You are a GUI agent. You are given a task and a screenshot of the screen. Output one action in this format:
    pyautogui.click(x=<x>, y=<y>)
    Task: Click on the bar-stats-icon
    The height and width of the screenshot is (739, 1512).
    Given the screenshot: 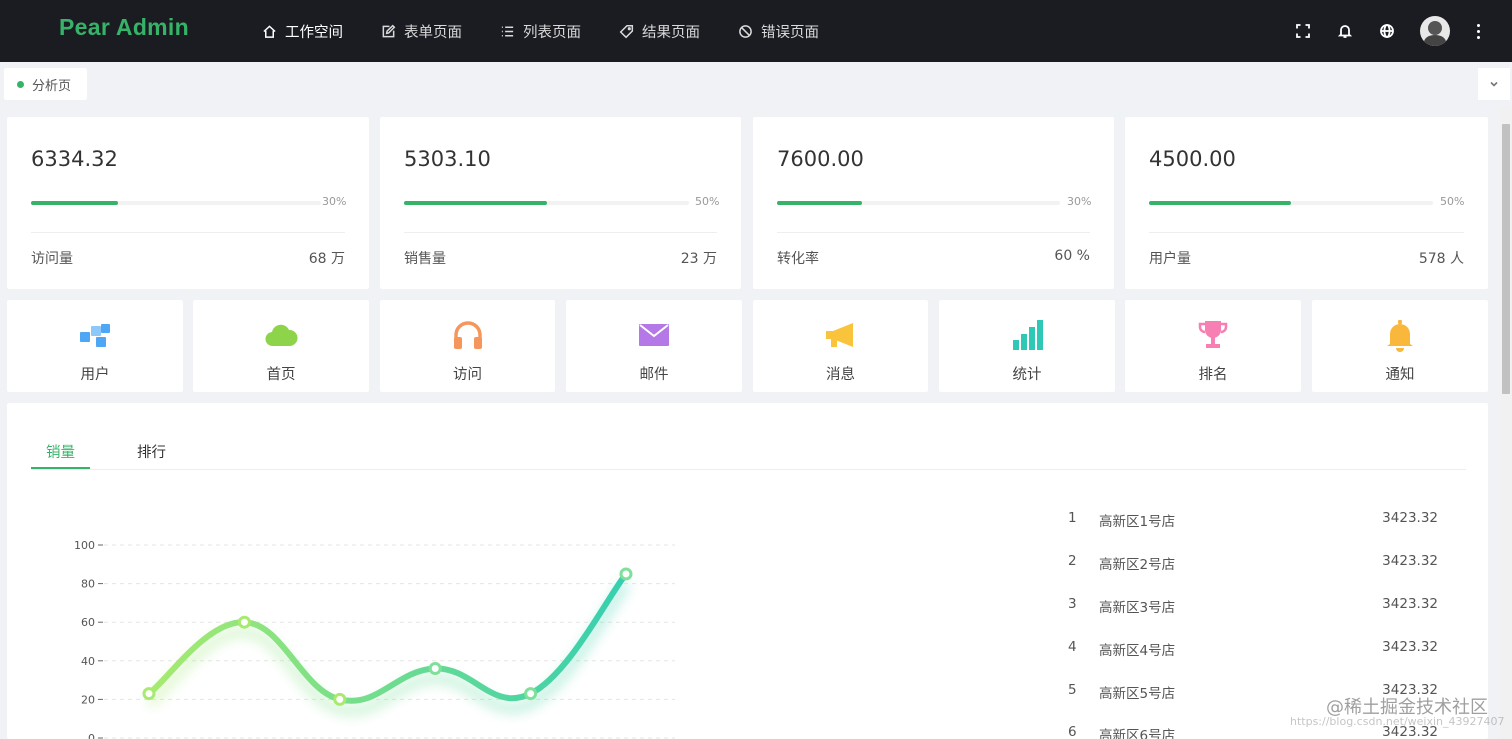 What is the action you would take?
    pyautogui.click(x=1028, y=335)
    